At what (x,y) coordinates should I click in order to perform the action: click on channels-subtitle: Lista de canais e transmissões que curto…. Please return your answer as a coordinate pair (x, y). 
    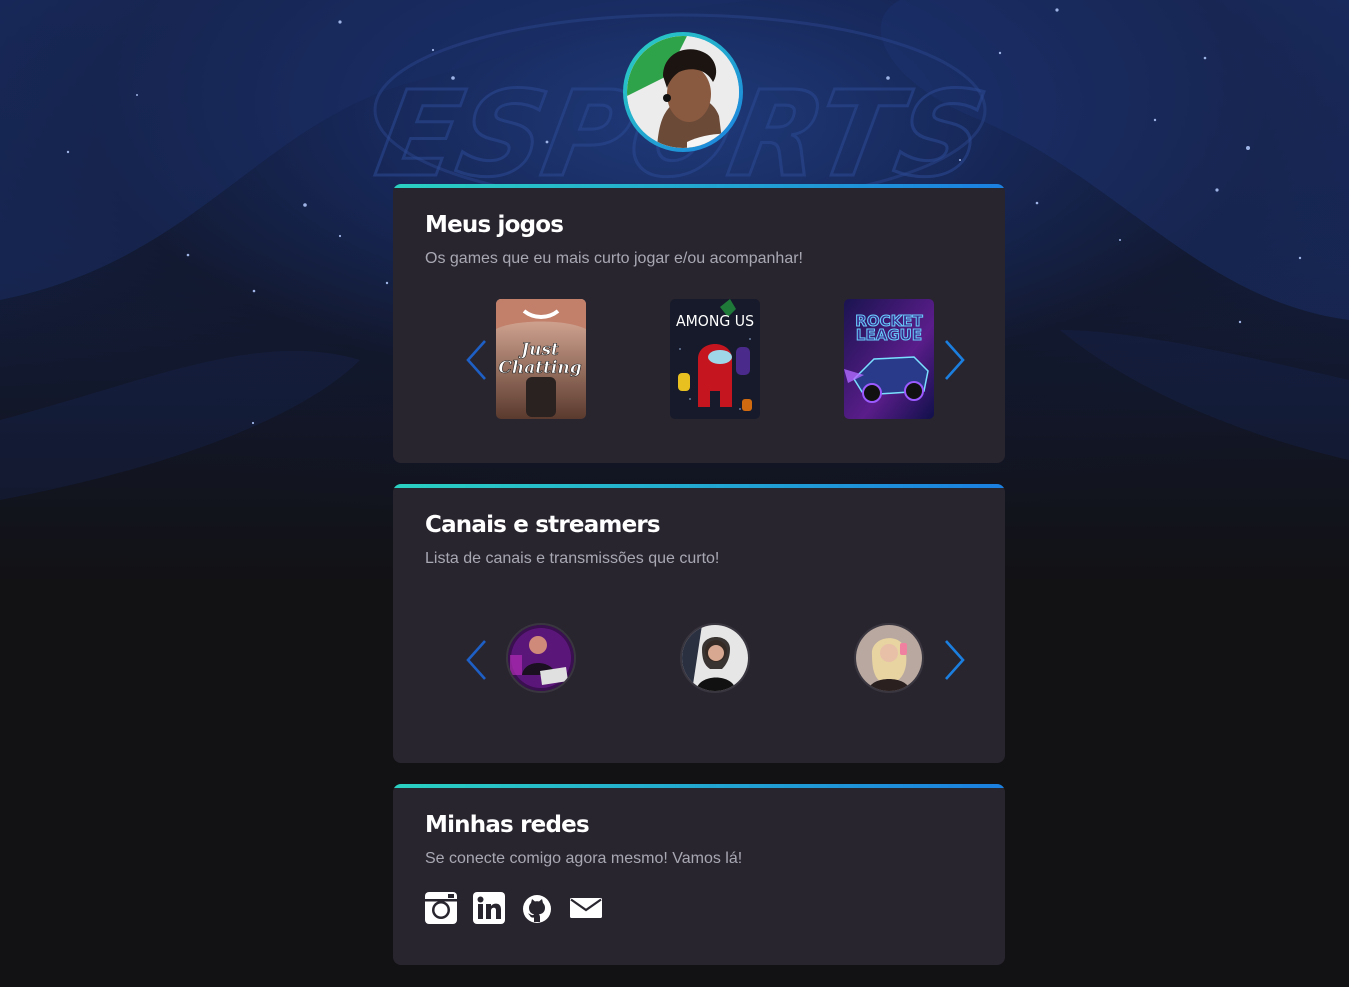
    Looking at the image, I should click on (572, 558).